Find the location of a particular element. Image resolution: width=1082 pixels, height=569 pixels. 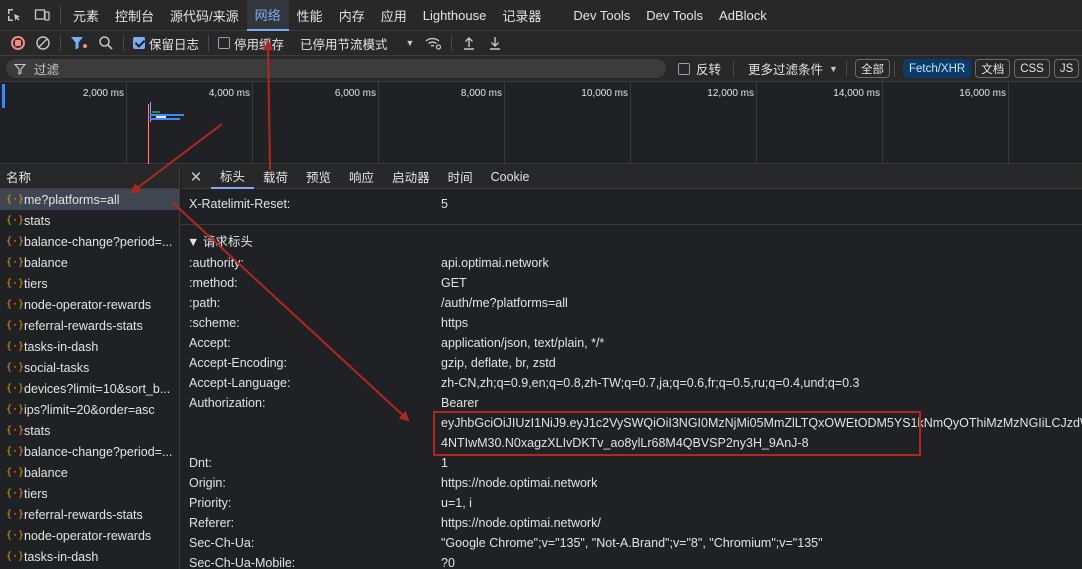

disable-cache-checkbox: 停用缓存 is located at coordinates (251, 43).